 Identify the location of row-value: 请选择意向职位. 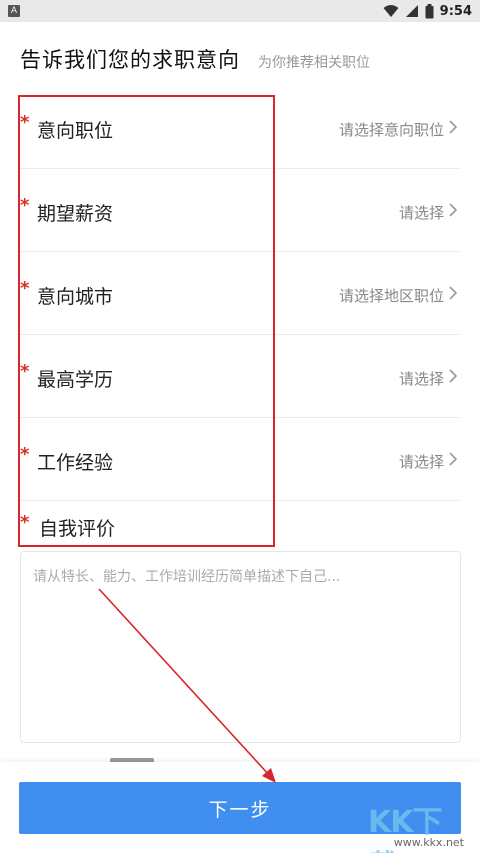
(391, 130).